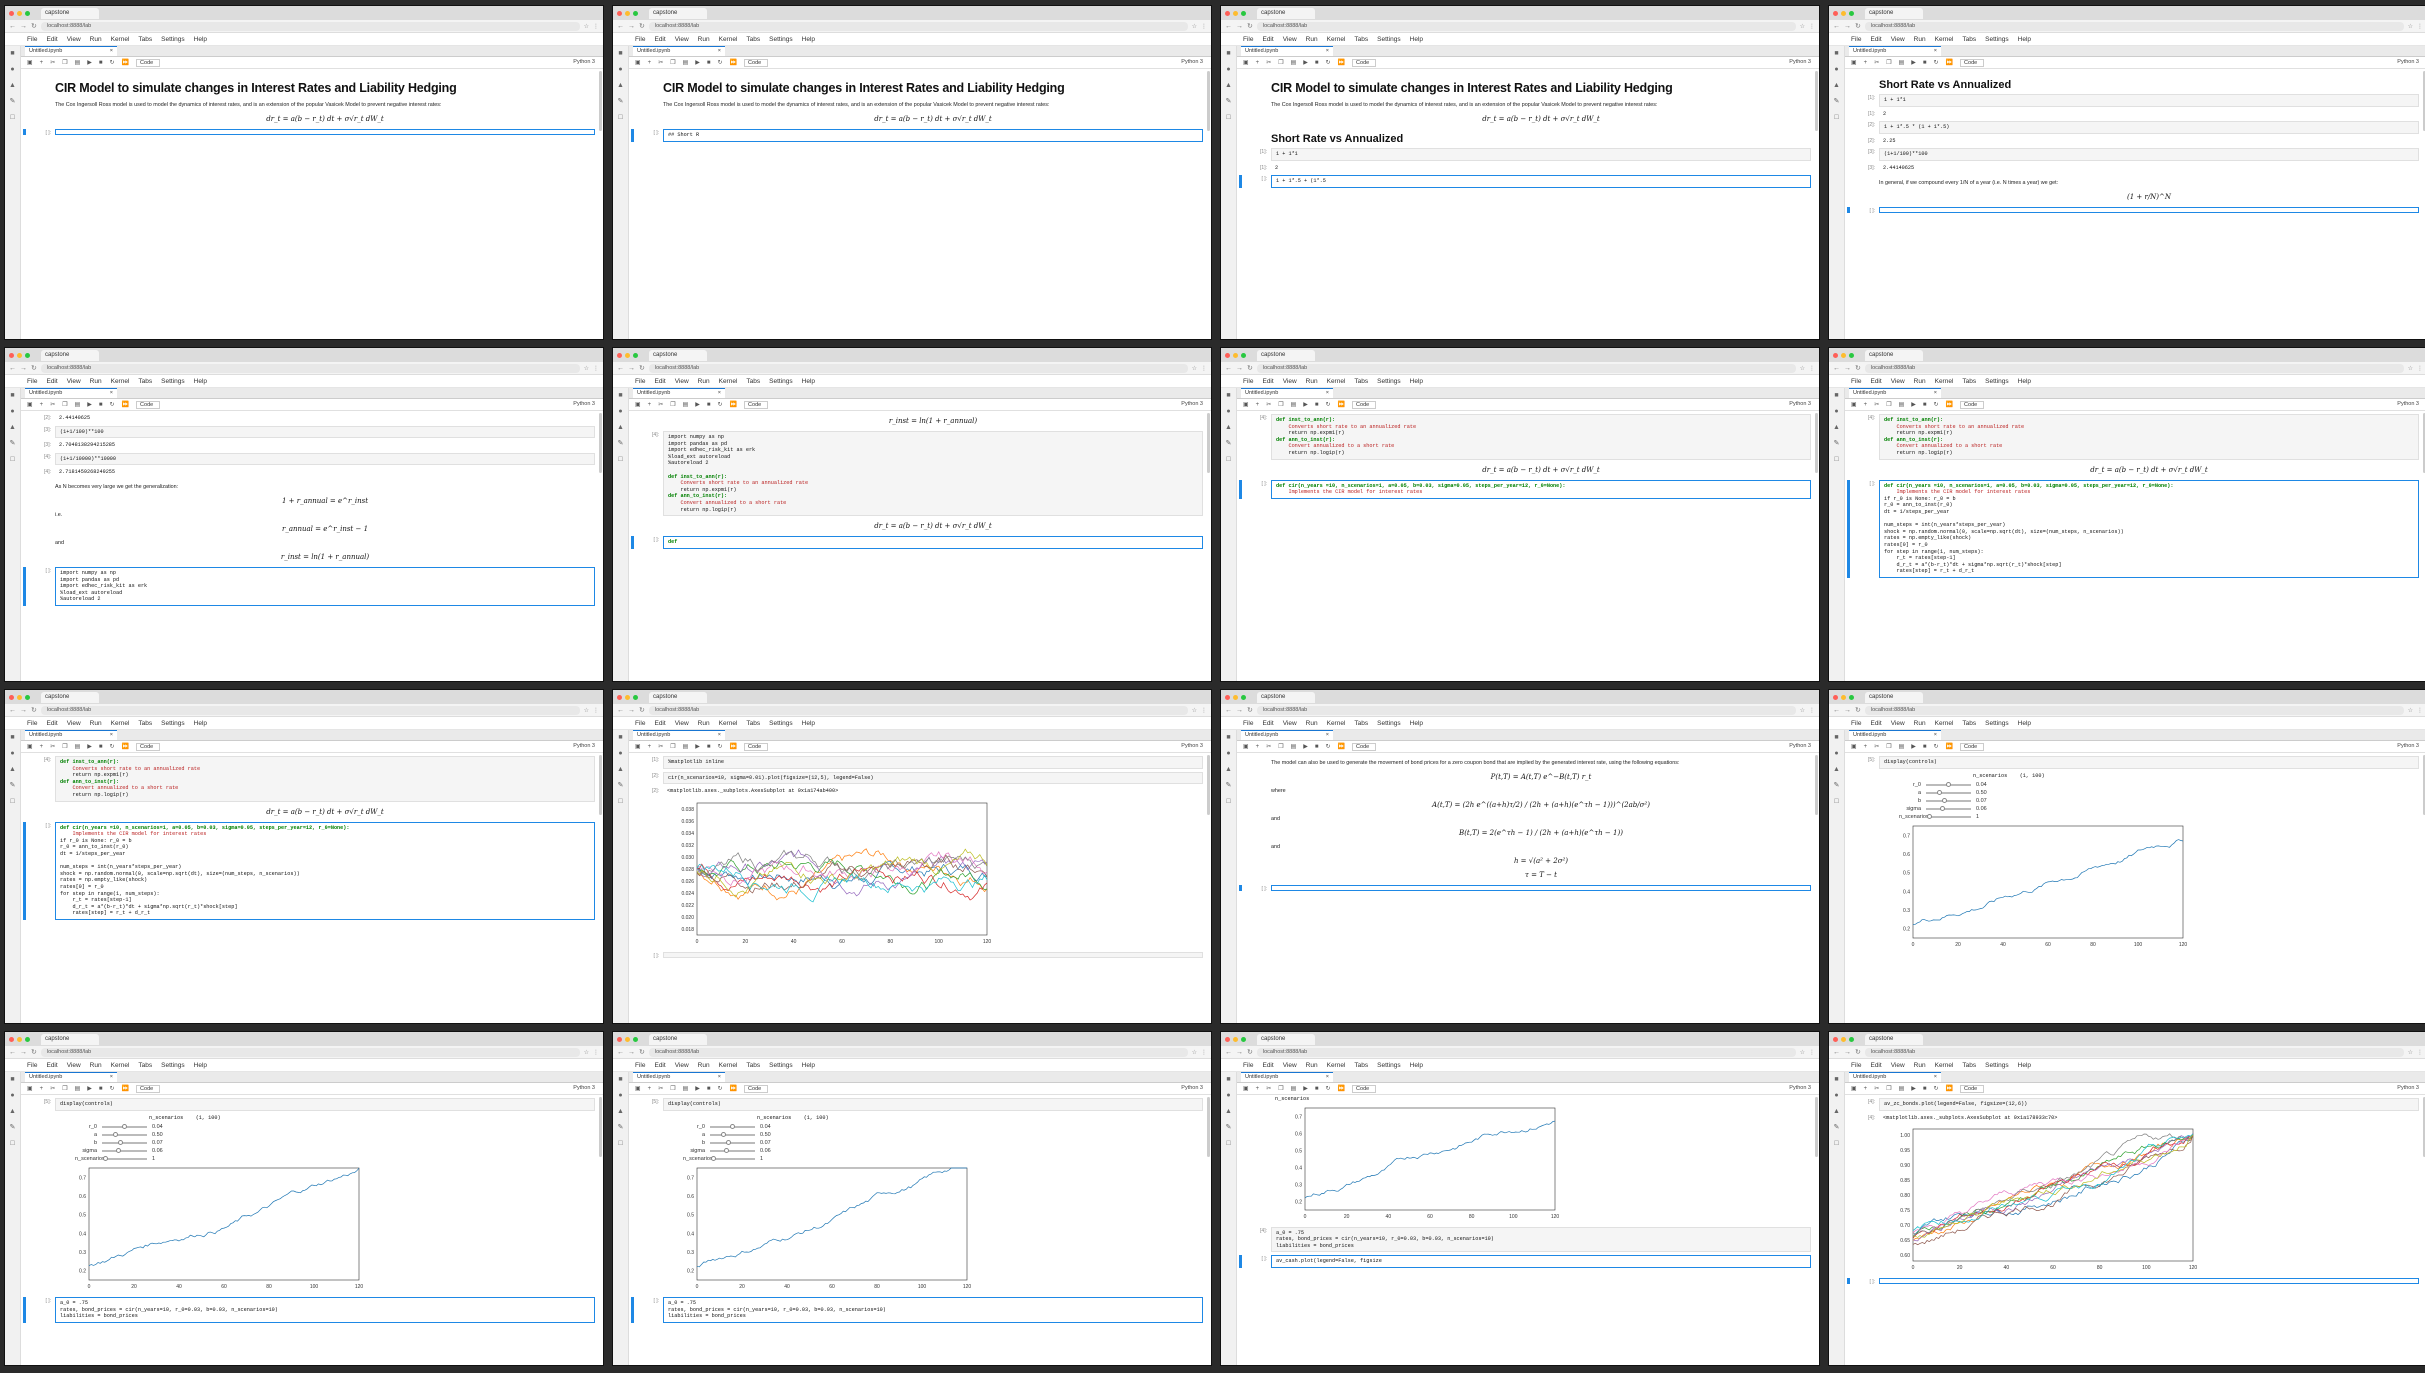 This screenshot has height=1373, width=2425. Describe the element at coordinates (1894, 13) in the screenshot. I see `browser-tab: capstone` at that location.